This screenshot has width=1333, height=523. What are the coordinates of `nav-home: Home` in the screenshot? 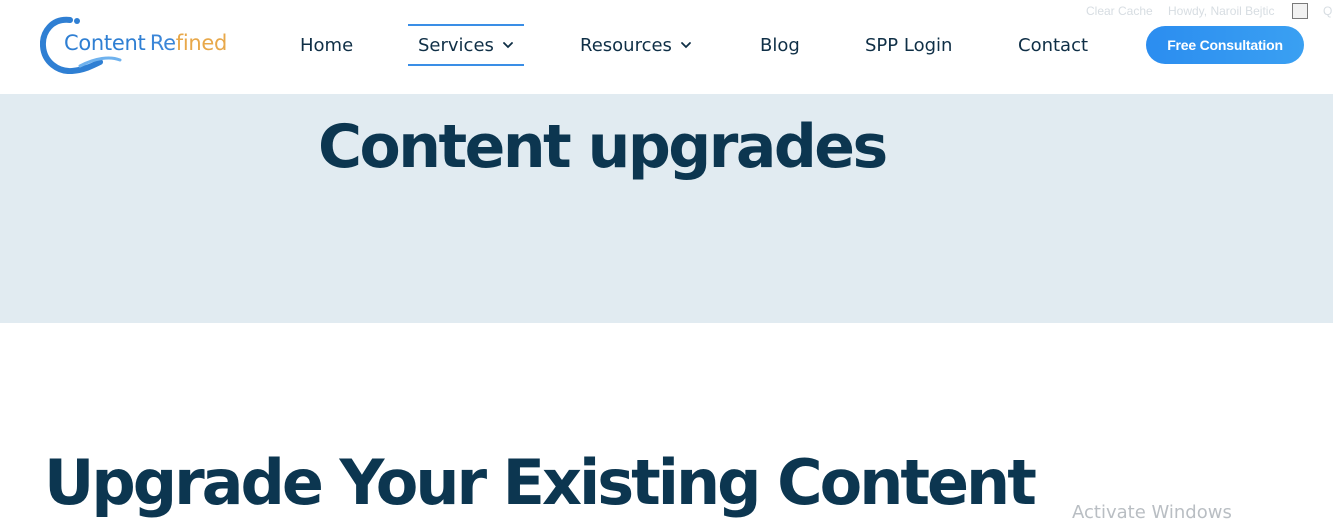 It's located at (326, 45).